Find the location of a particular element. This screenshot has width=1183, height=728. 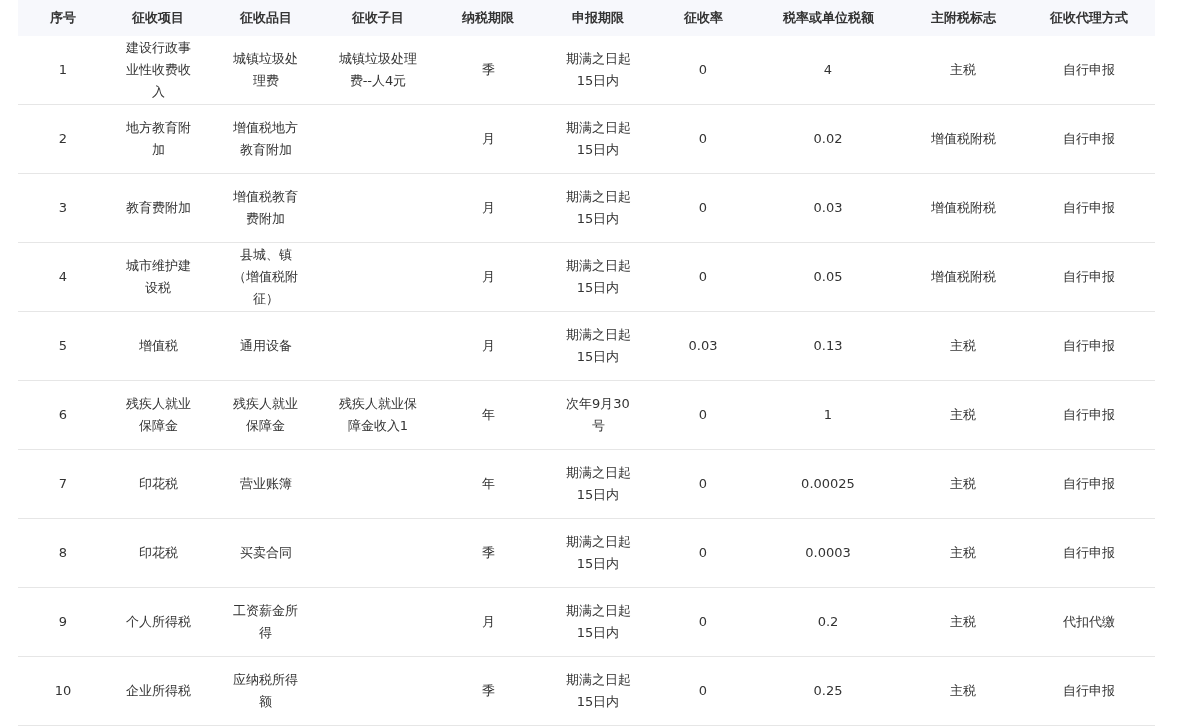

column-header: 纳税期限 is located at coordinates (488, 18).